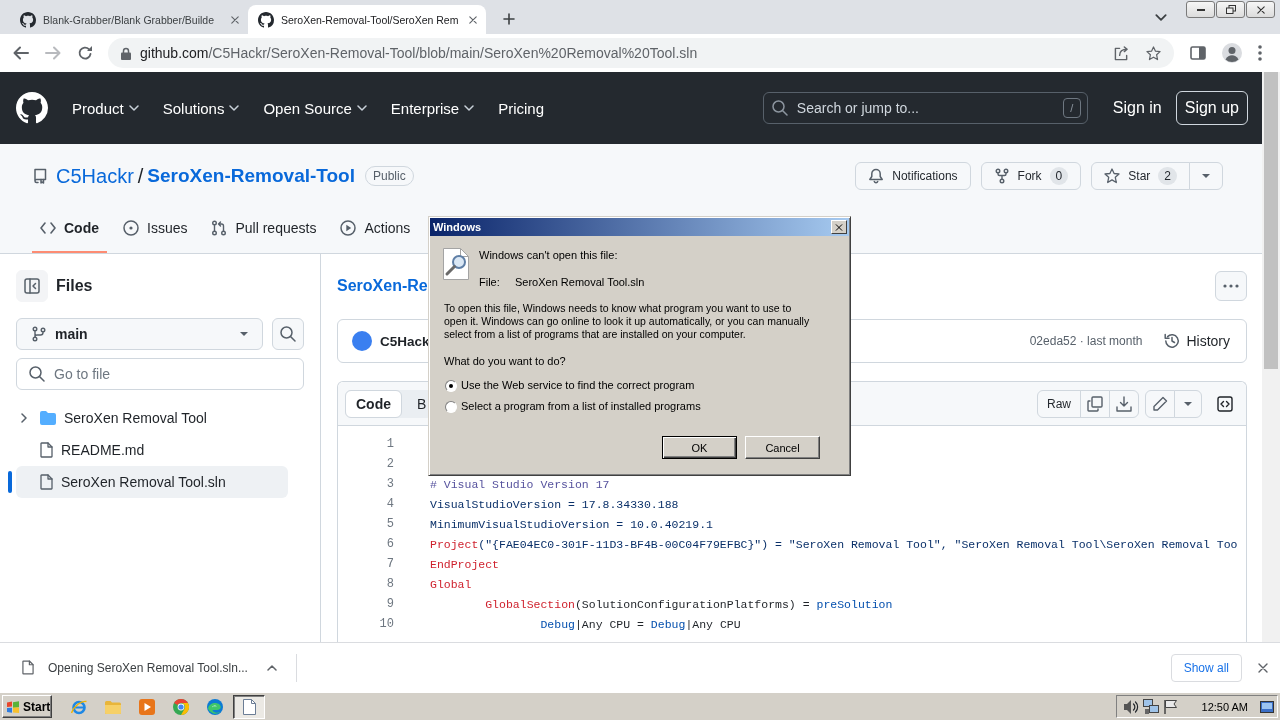 Image resolution: width=1280 pixels, height=720 pixels. What do you see at coordinates (554, 504) in the screenshot?
I see `code-line: VisualStudioVersion = 17.8.34330.188` at bounding box center [554, 504].